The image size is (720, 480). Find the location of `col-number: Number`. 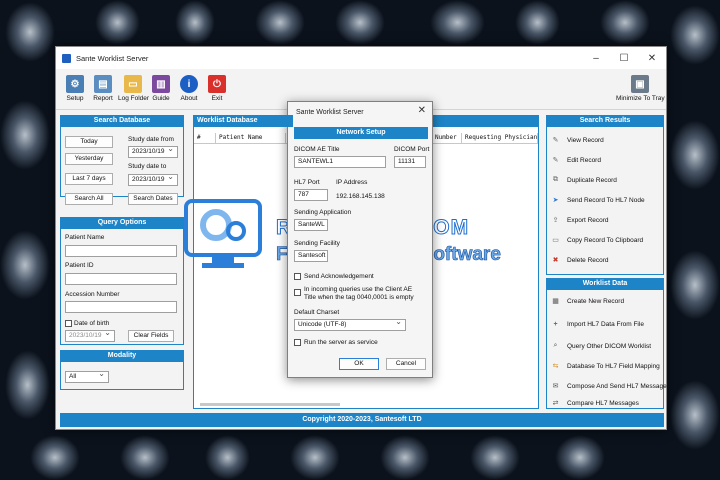

col-number: Number is located at coordinates (447, 138).